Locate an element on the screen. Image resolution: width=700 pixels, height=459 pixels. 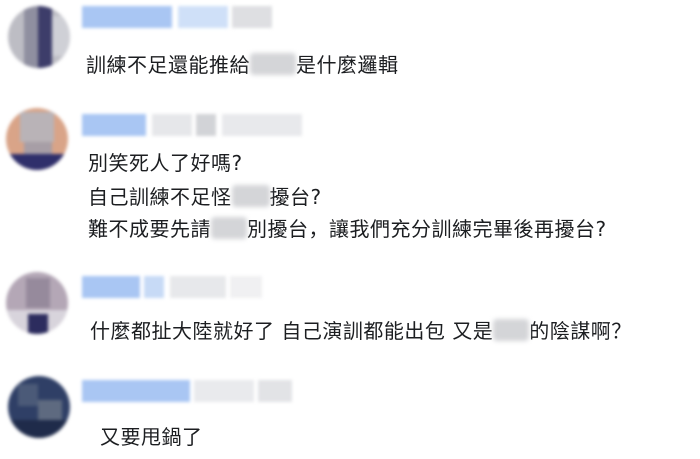
comment-text: 什麼都扯大陸就好了 自己演訓都能出包 又是 的陰謀啊？ is located at coordinates (361, 331).